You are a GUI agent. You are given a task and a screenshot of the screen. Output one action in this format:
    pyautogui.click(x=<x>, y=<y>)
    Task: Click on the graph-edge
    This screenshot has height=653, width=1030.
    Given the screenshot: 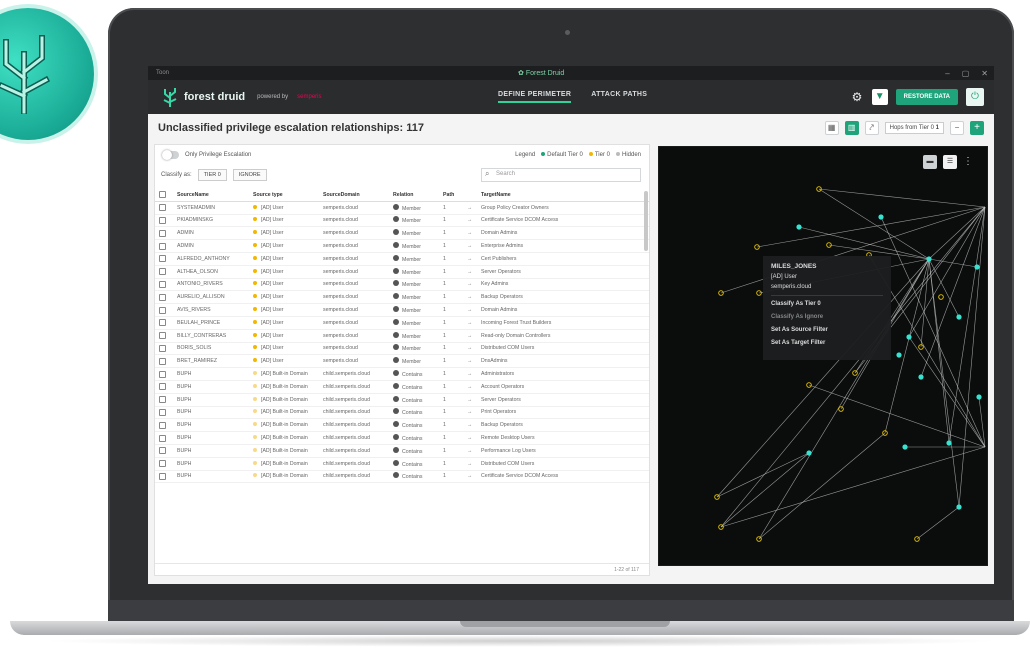 What is the action you would take?
    pyautogui.click(x=933, y=332)
    